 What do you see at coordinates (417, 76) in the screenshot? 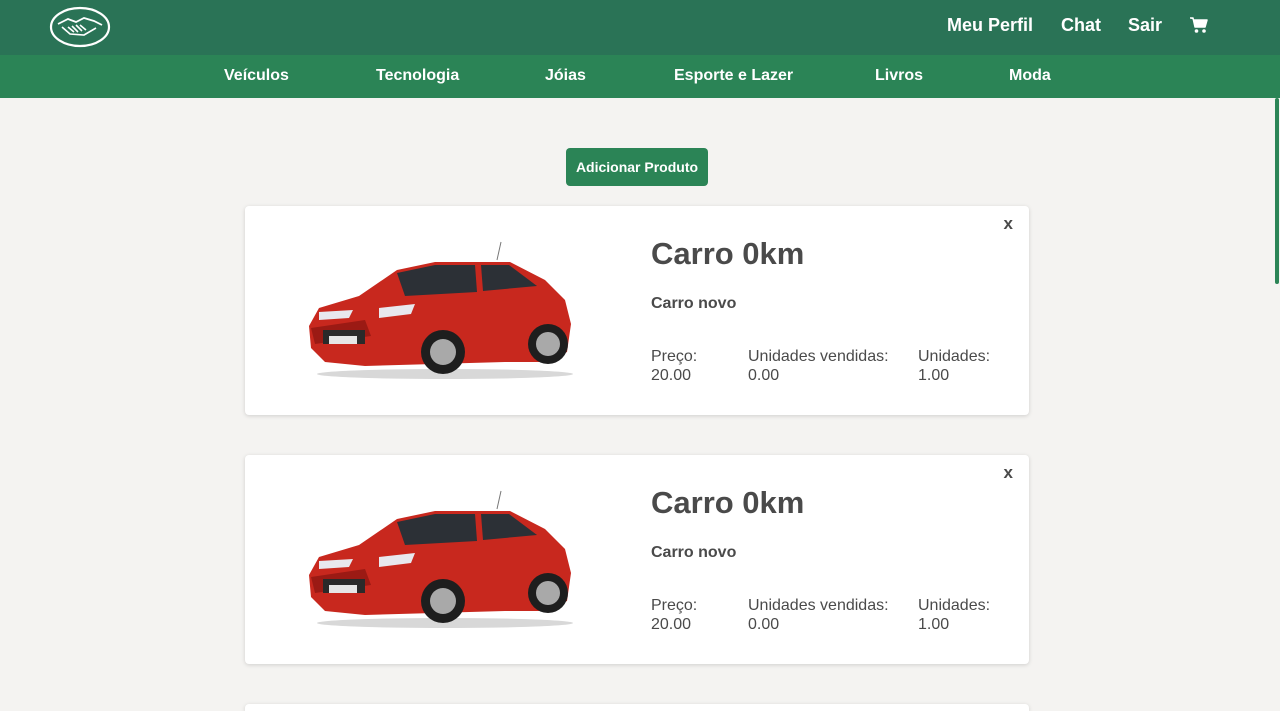
I see `category-tecnologia: Tecnologia` at bounding box center [417, 76].